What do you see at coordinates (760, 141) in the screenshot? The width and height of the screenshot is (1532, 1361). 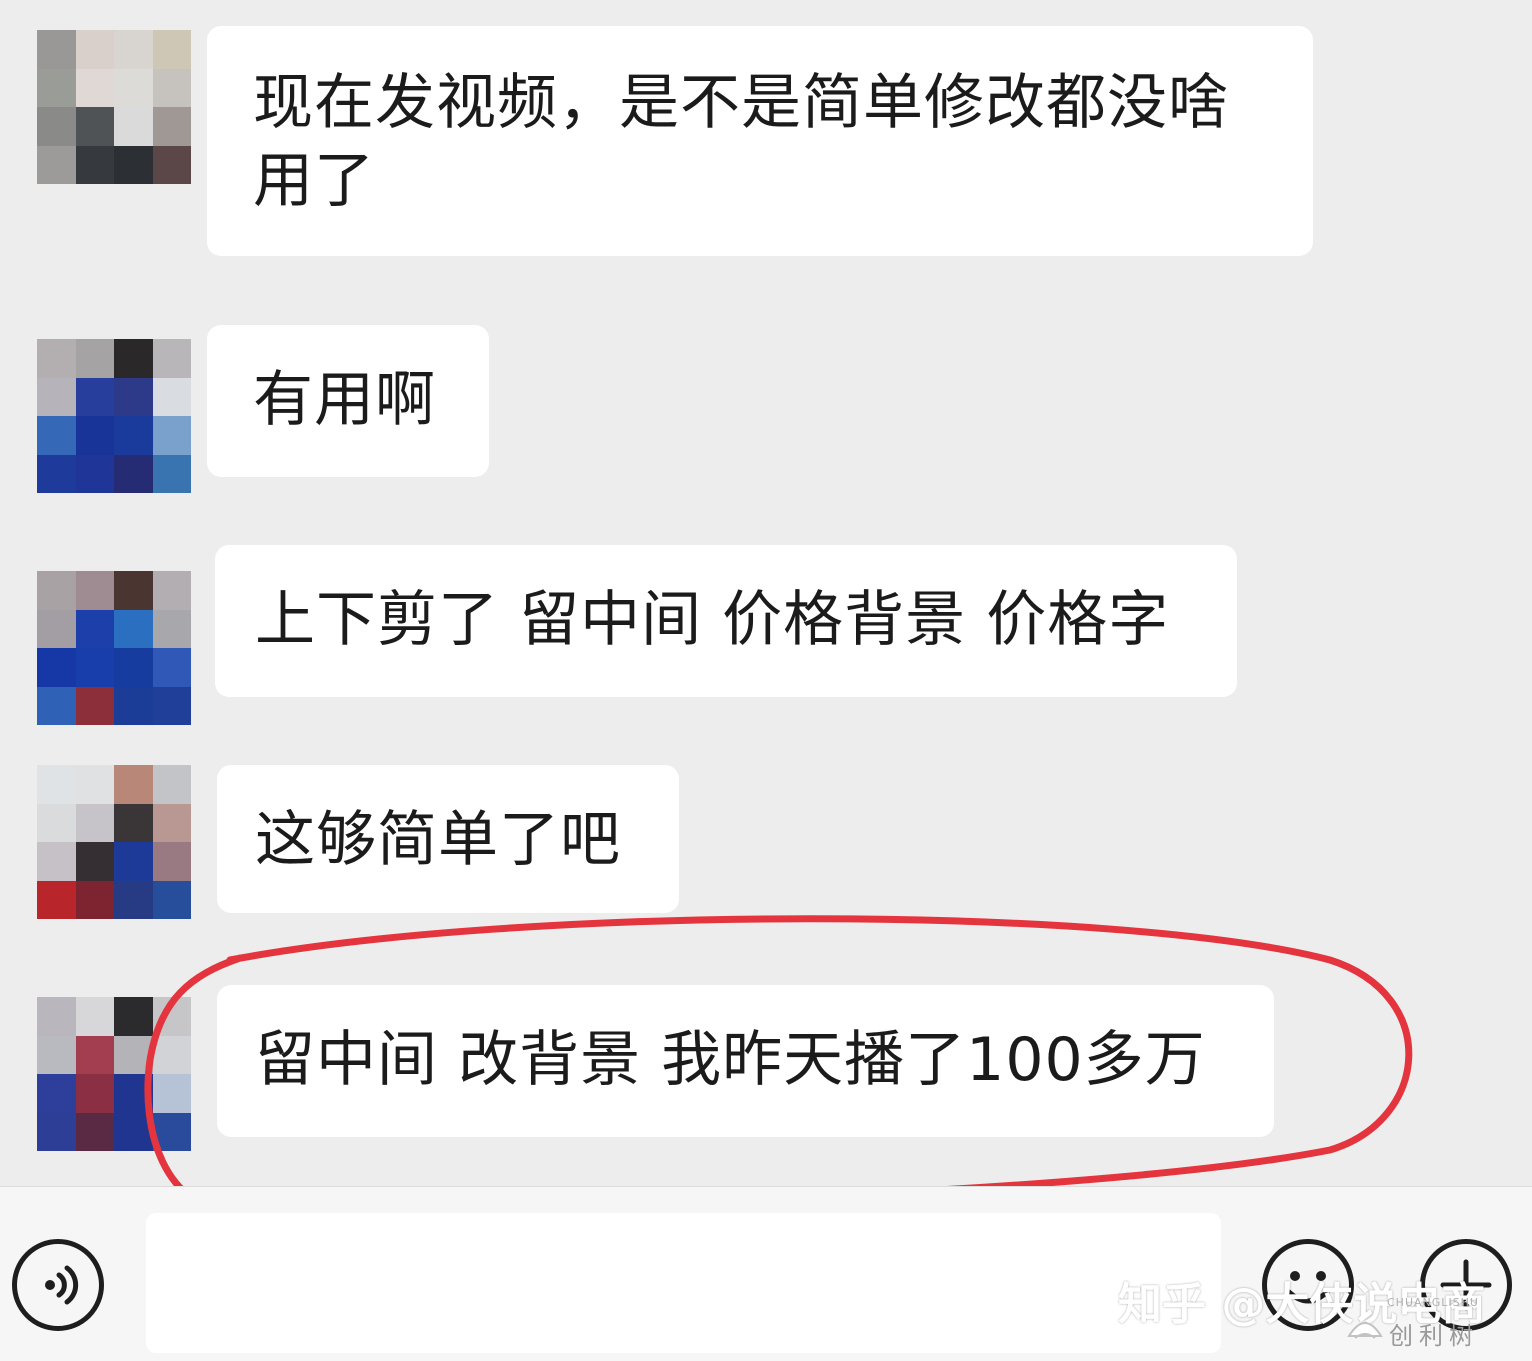 I see `message-bubble: 现在发视频，是不是简单修改都没啥 用了` at bounding box center [760, 141].